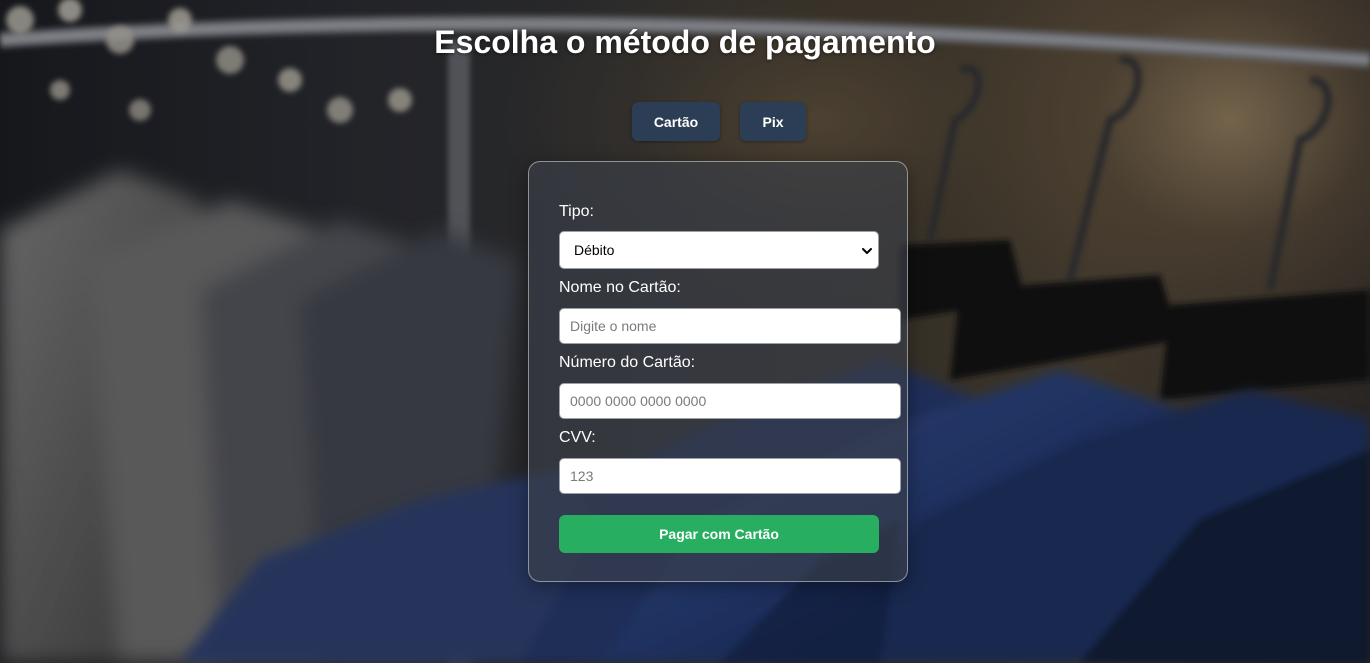 The height and width of the screenshot is (663, 1370). I want to click on cvv-input, so click(730, 476).